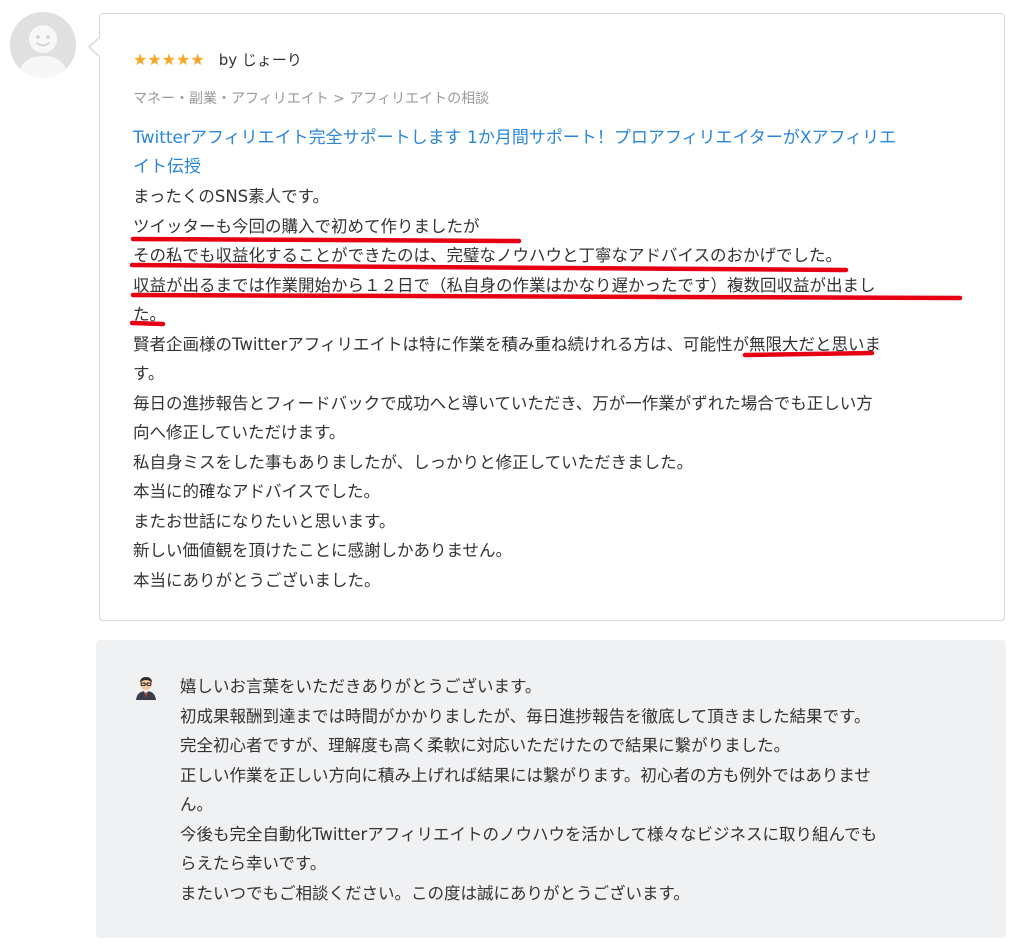  Describe the element at coordinates (167, 167) in the screenshot. I see `service-title-line: イト伝授` at that location.